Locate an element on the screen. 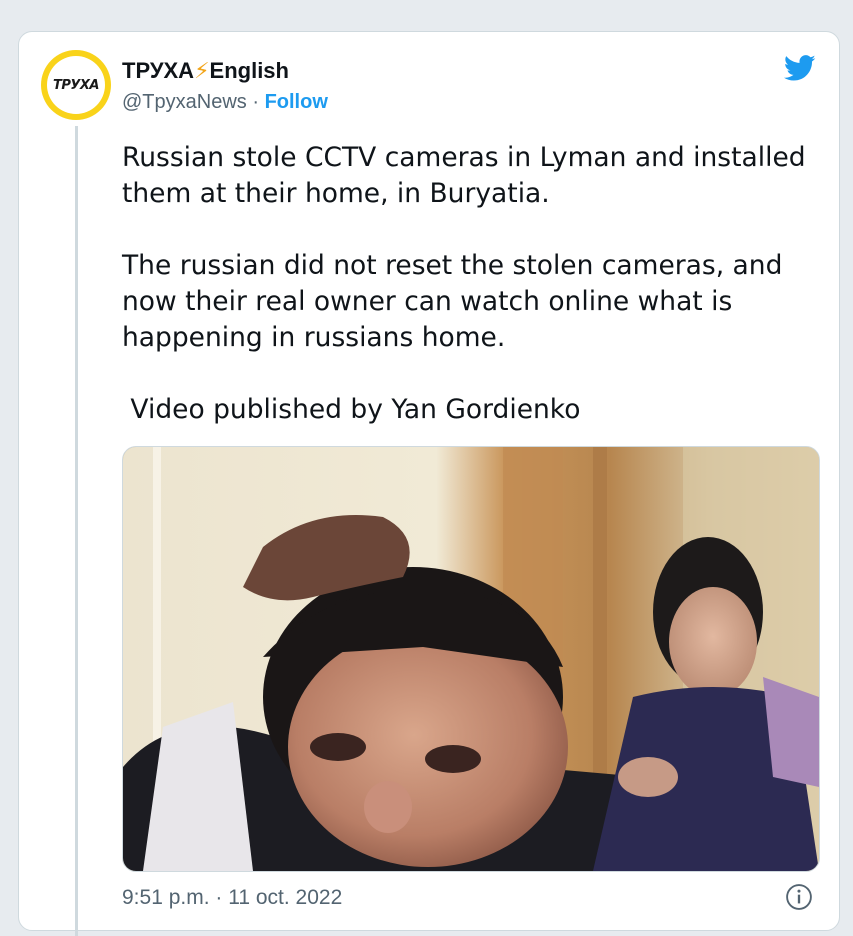  tweet-line: happening in russians home. is located at coordinates (314, 337).